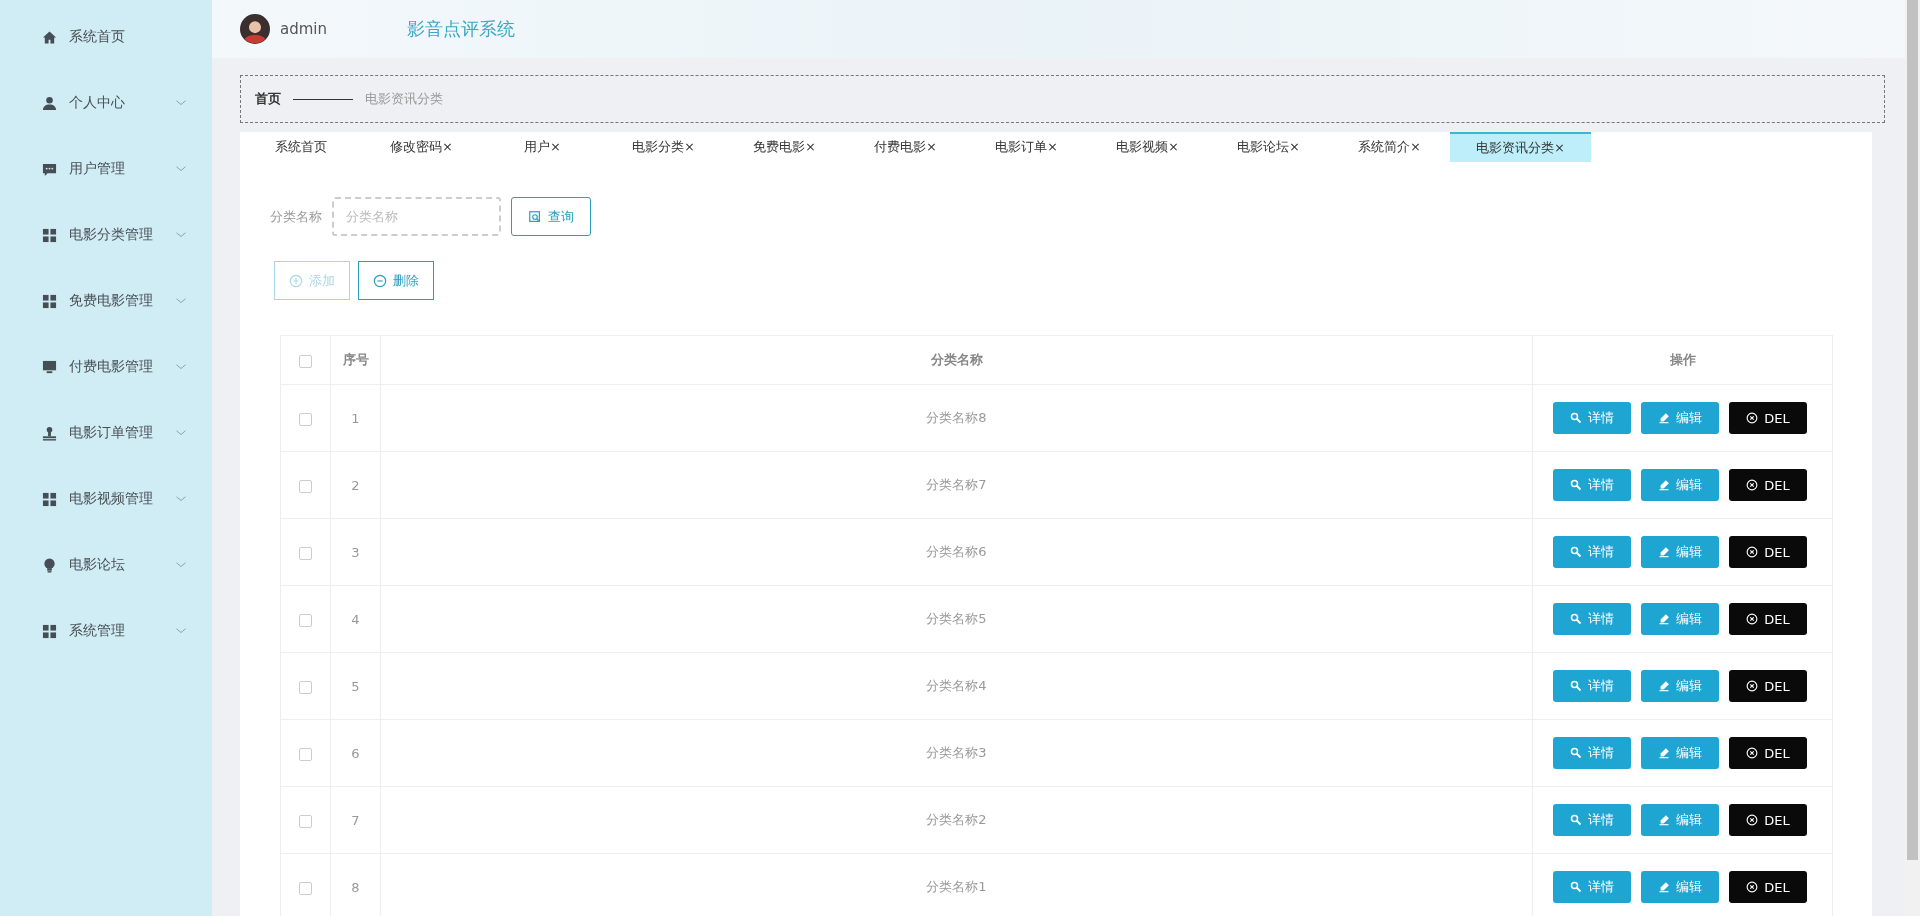 Image resolution: width=1920 pixels, height=916 pixels. What do you see at coordinates (355, 360) in the screenshot?
I see `column-header: 序号` at bounding box center [355, 360].